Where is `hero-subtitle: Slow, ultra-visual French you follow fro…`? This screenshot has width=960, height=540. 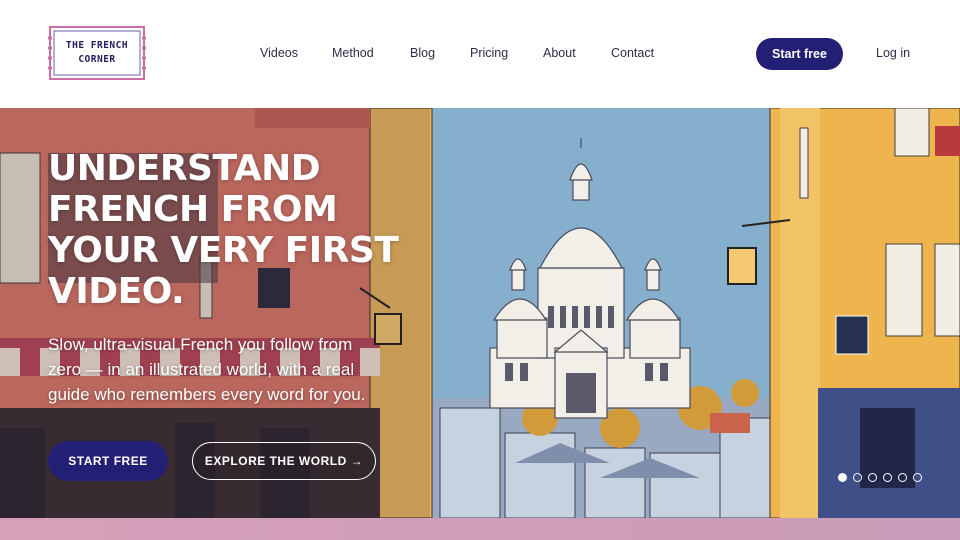 hero-subtitle: Slow, ultra-visual French you follow fro… is located at coordinates (207, 369).